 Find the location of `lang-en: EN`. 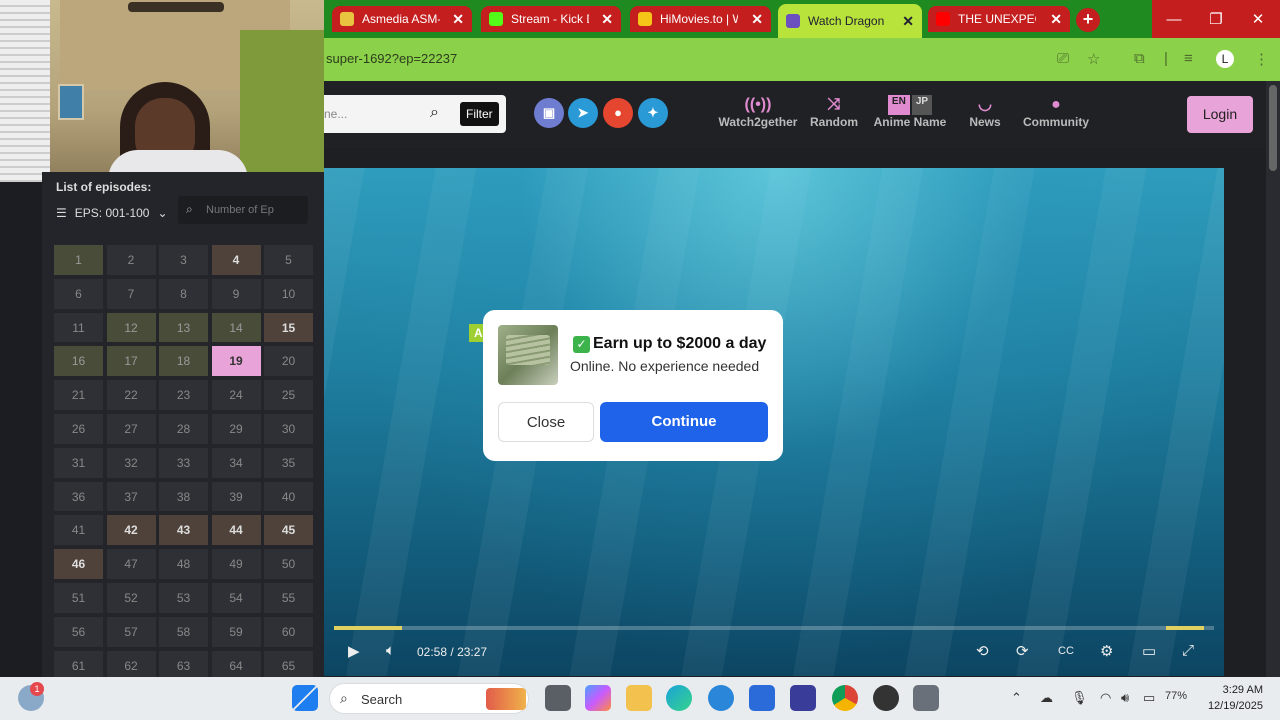

lang-en: EN is located at coordinates (898, 105).